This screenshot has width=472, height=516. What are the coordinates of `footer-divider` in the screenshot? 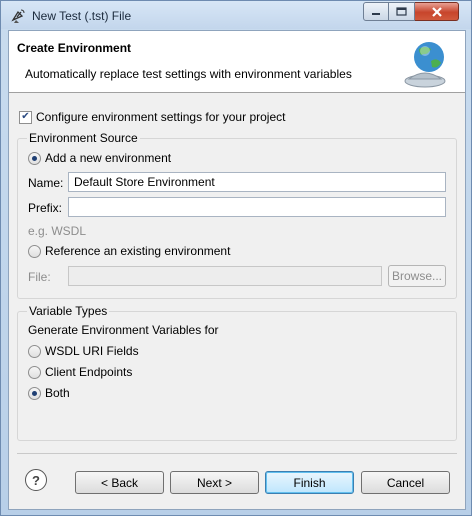 It's located at (237, 453).